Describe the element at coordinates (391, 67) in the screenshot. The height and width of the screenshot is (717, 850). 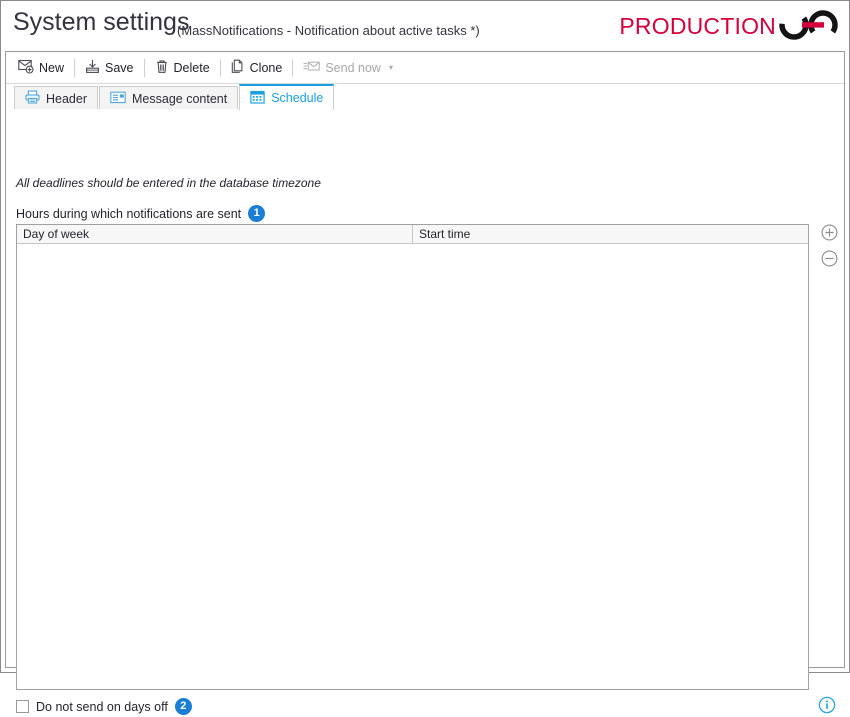
I see `chevron-down-icon: ▾` at that location.